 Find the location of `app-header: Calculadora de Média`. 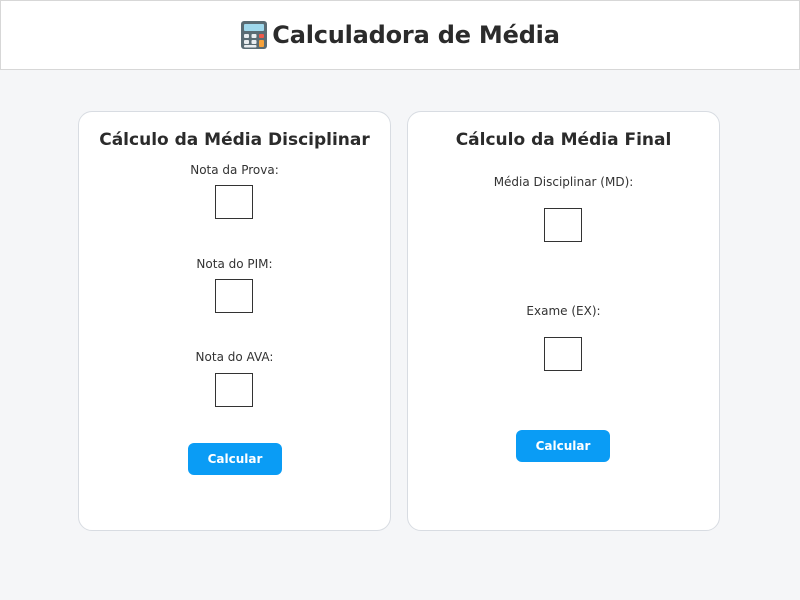

app-header: Calculadora de Média is located at coordinates (400, 35).